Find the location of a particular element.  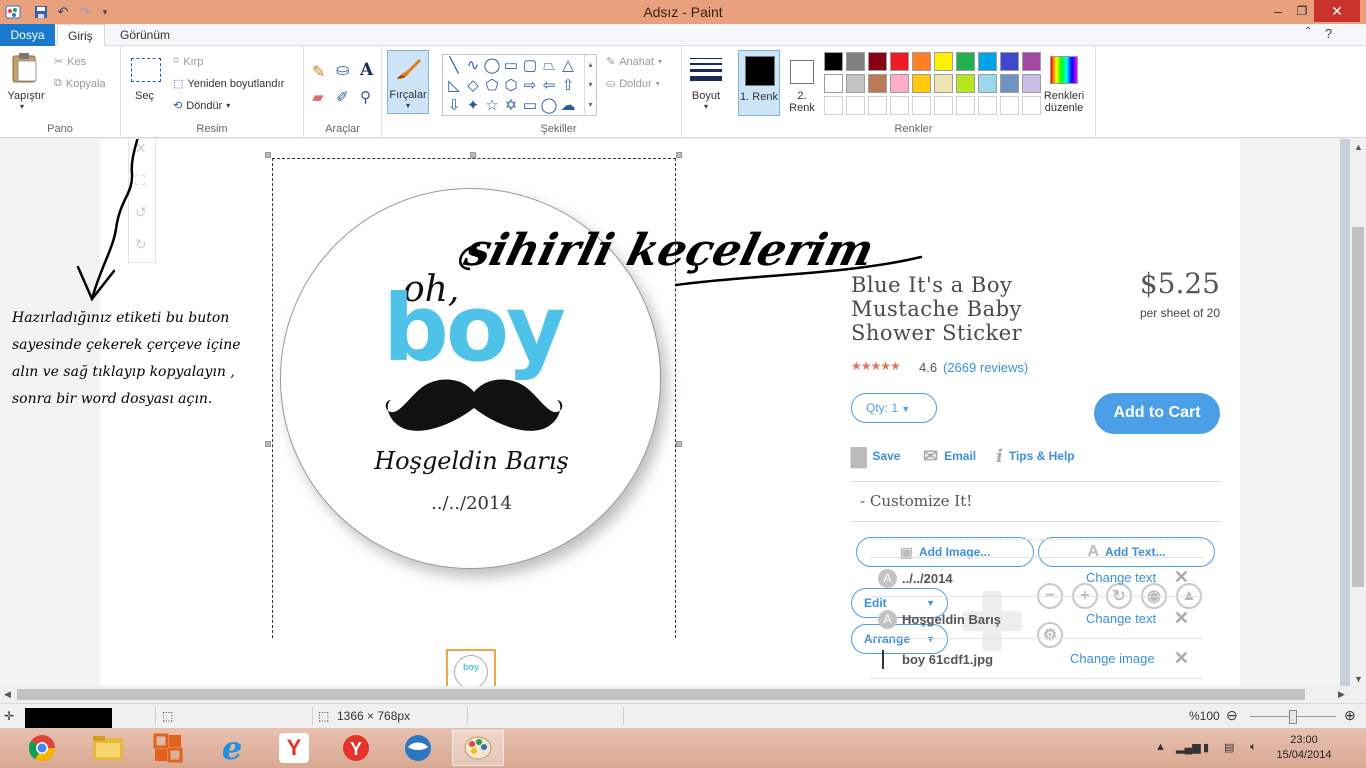

layer-row: A ../../2014 Change text ✕ is located at coordinates (1036, 577).